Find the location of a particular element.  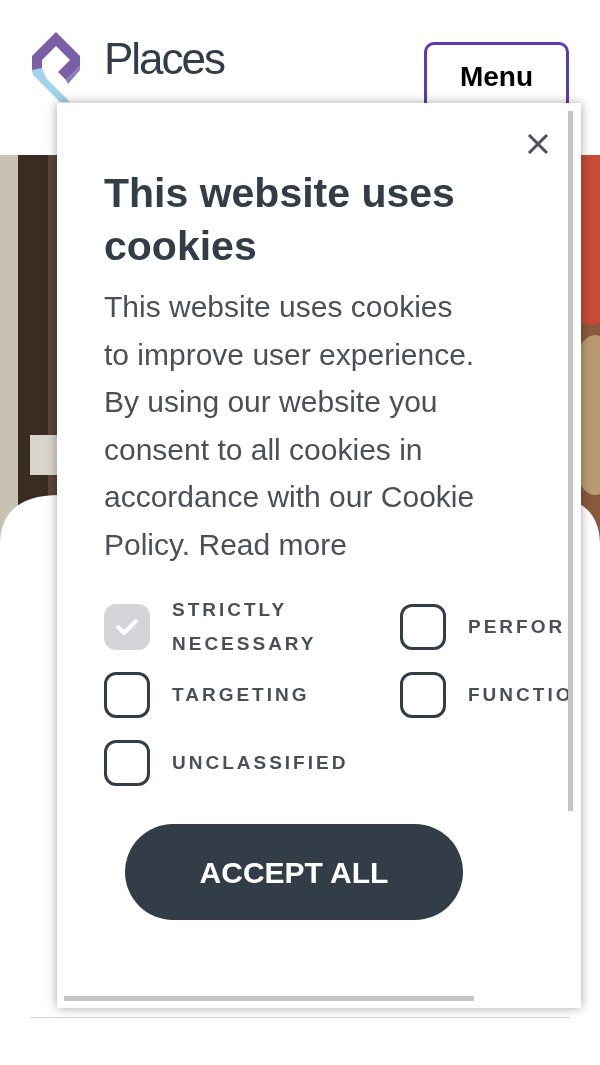

check-icon is located at coordinates (127, 627).